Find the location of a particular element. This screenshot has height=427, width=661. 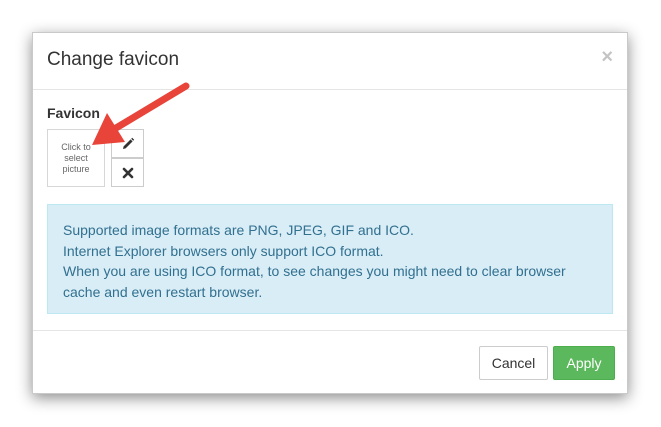

pencil-icon is located at coordinates (128, 143).